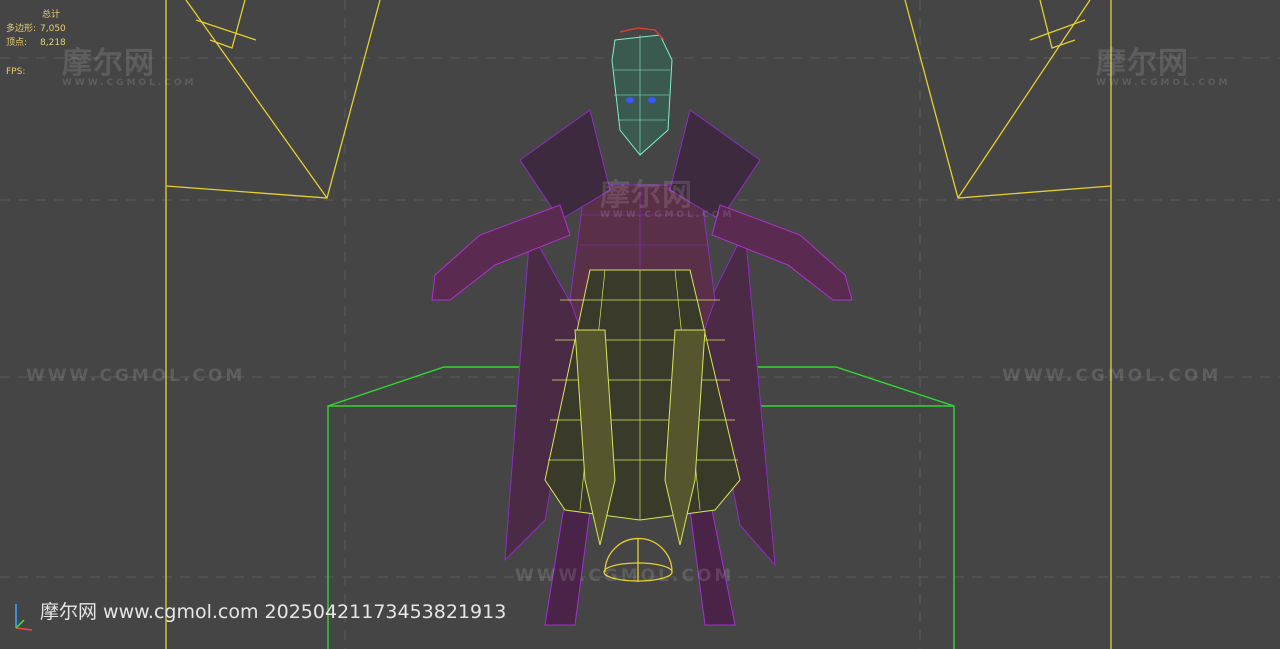 The image size is (1280, 649). What do you see at coordinates (51, 15) in the screenshot?
I see `stats-header: 总计` at bounding box center [51, 15].